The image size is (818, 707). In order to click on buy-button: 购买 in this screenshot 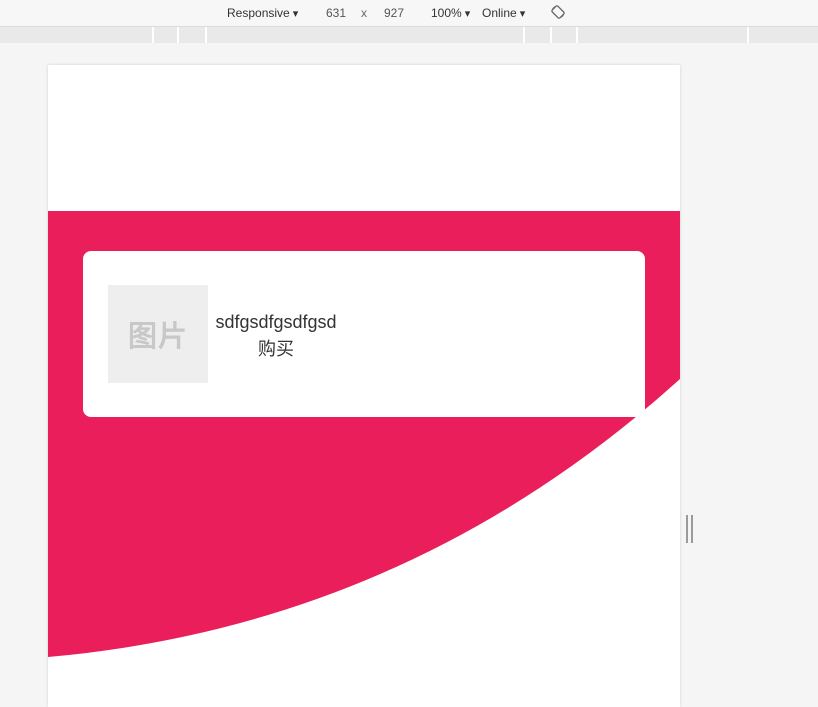, I will do `click(276, 349)`.